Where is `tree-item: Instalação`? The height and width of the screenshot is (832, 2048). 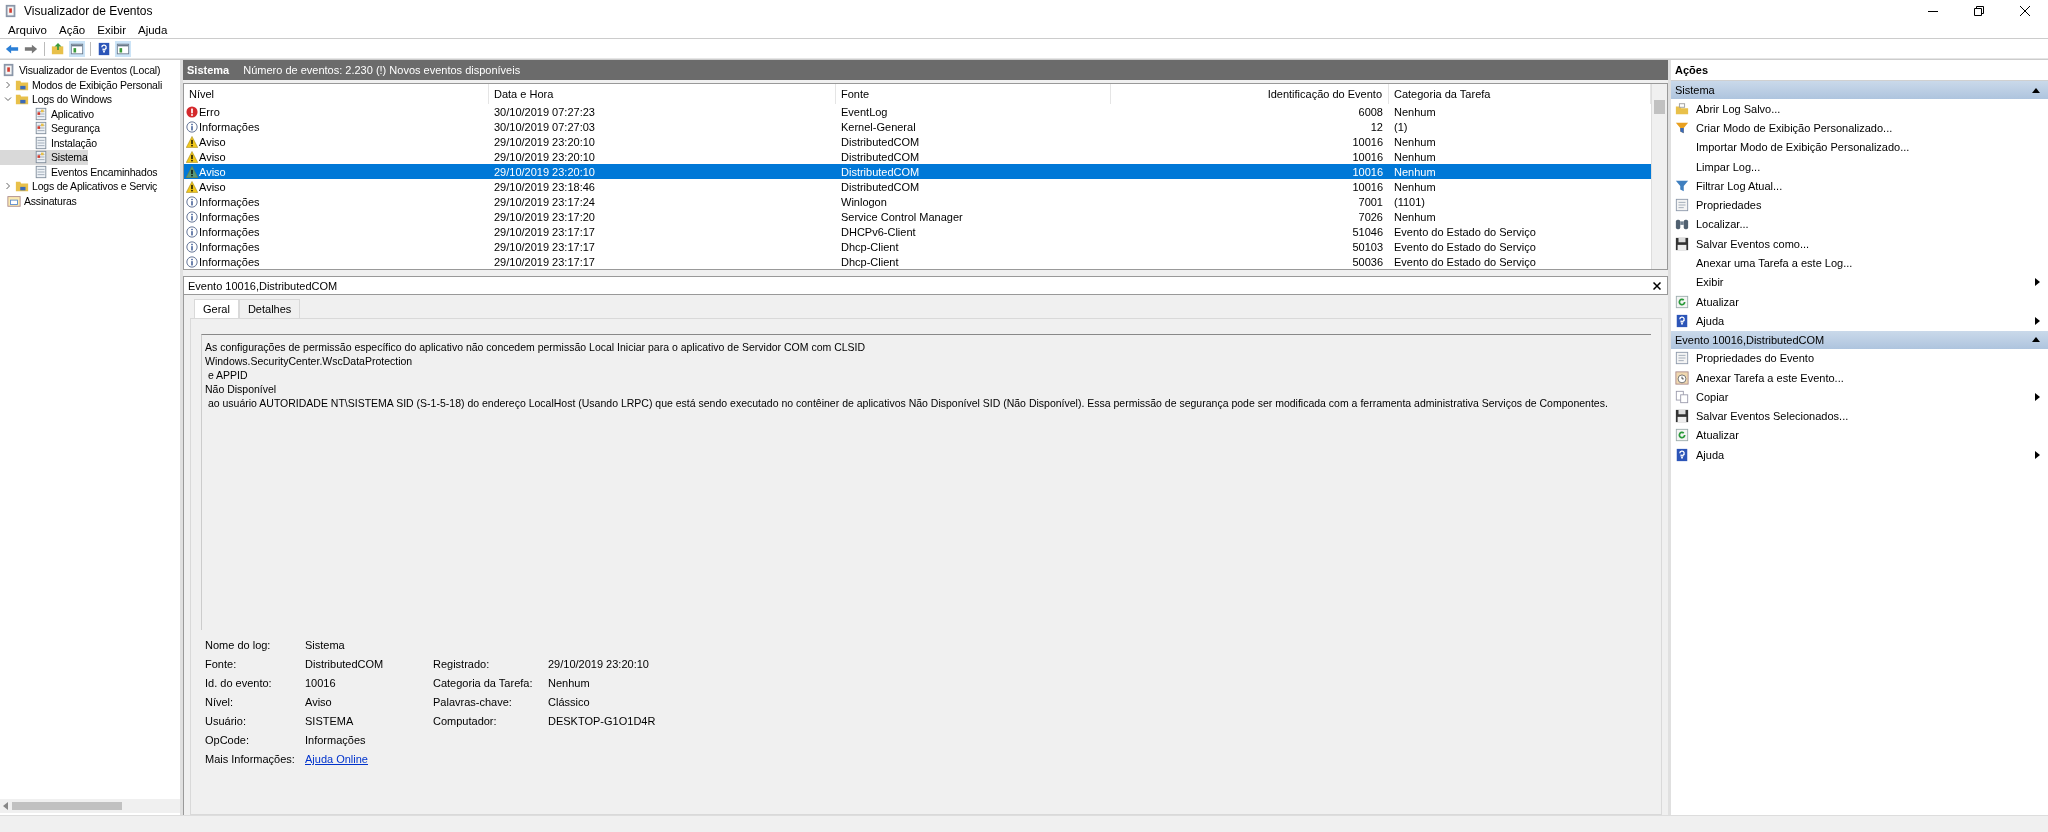 tree-item: Instalação is located at coordinates (48, 142).